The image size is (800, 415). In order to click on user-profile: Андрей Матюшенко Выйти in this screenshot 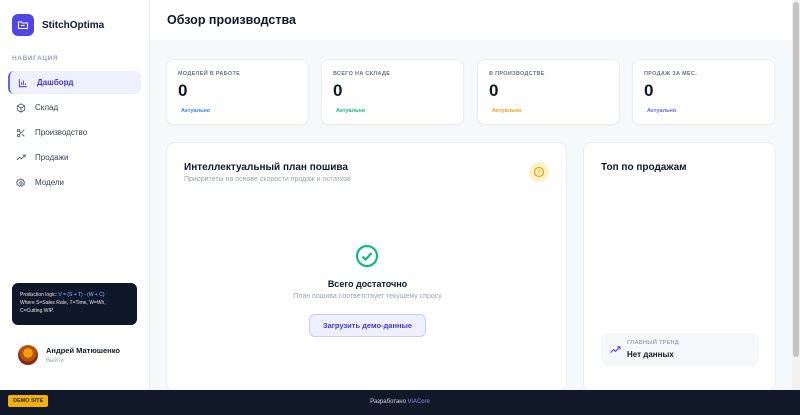, I will do `click(69, 355)`.